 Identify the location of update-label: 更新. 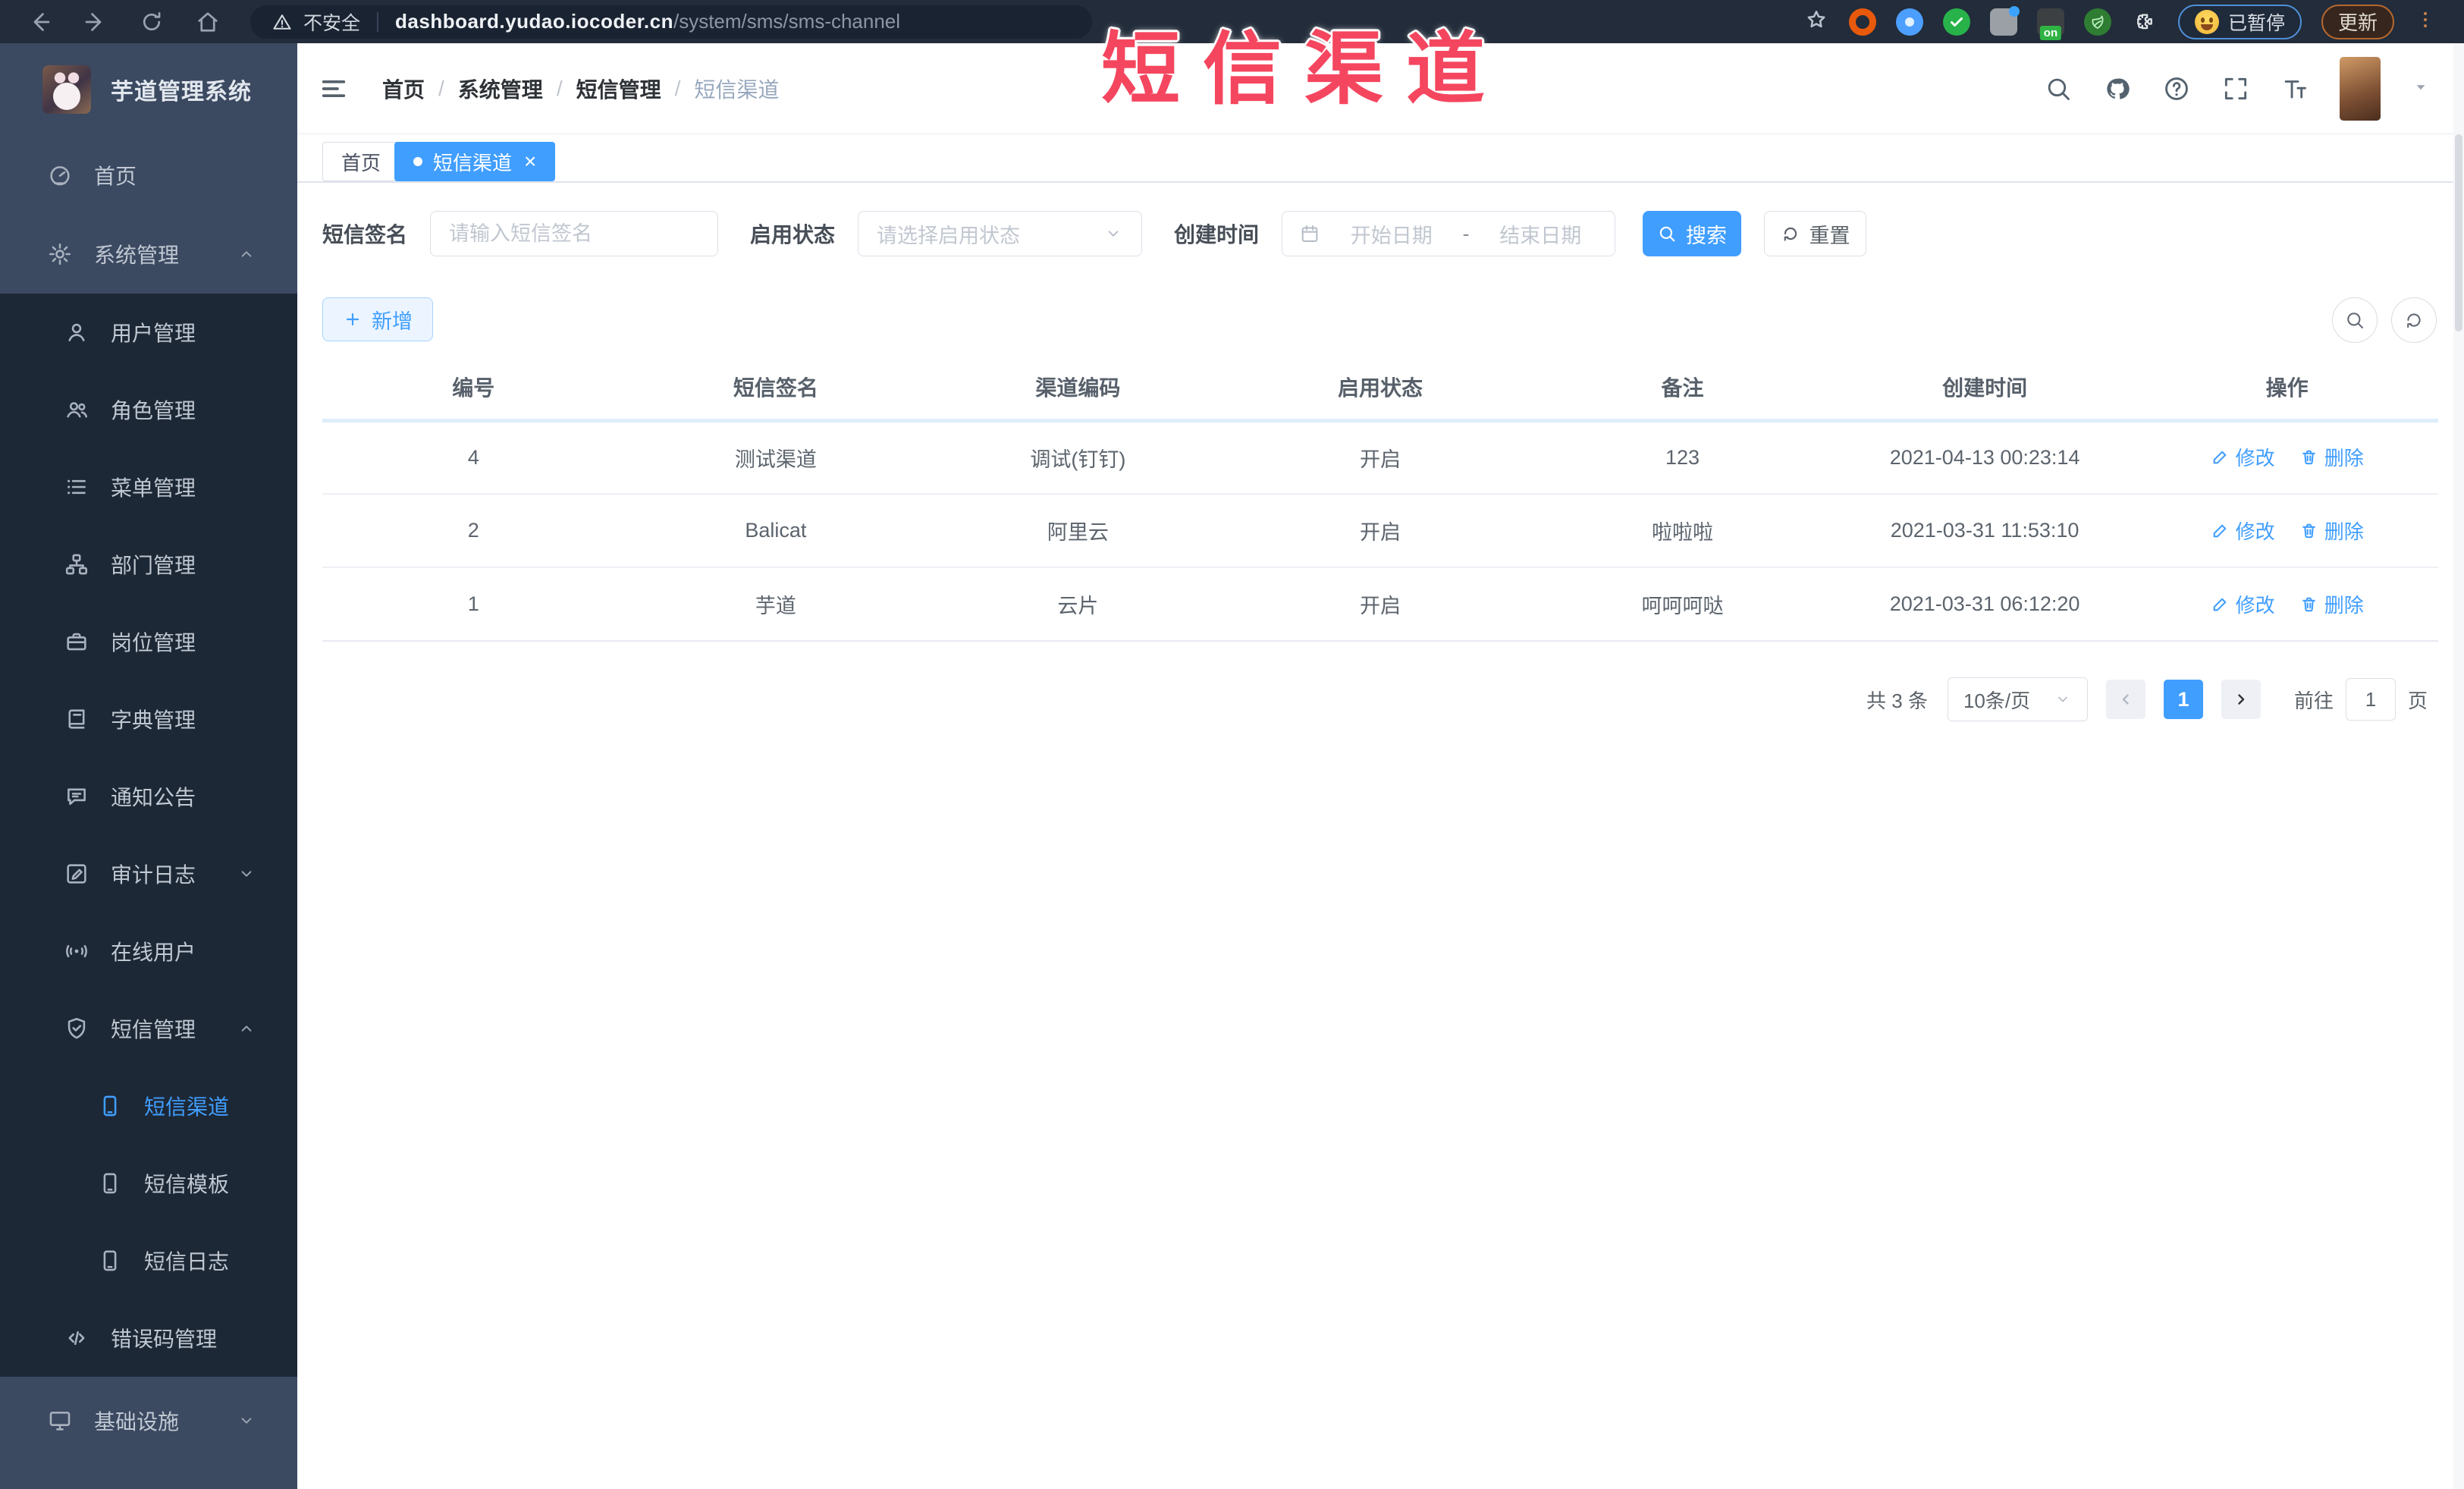
(2357, 22).